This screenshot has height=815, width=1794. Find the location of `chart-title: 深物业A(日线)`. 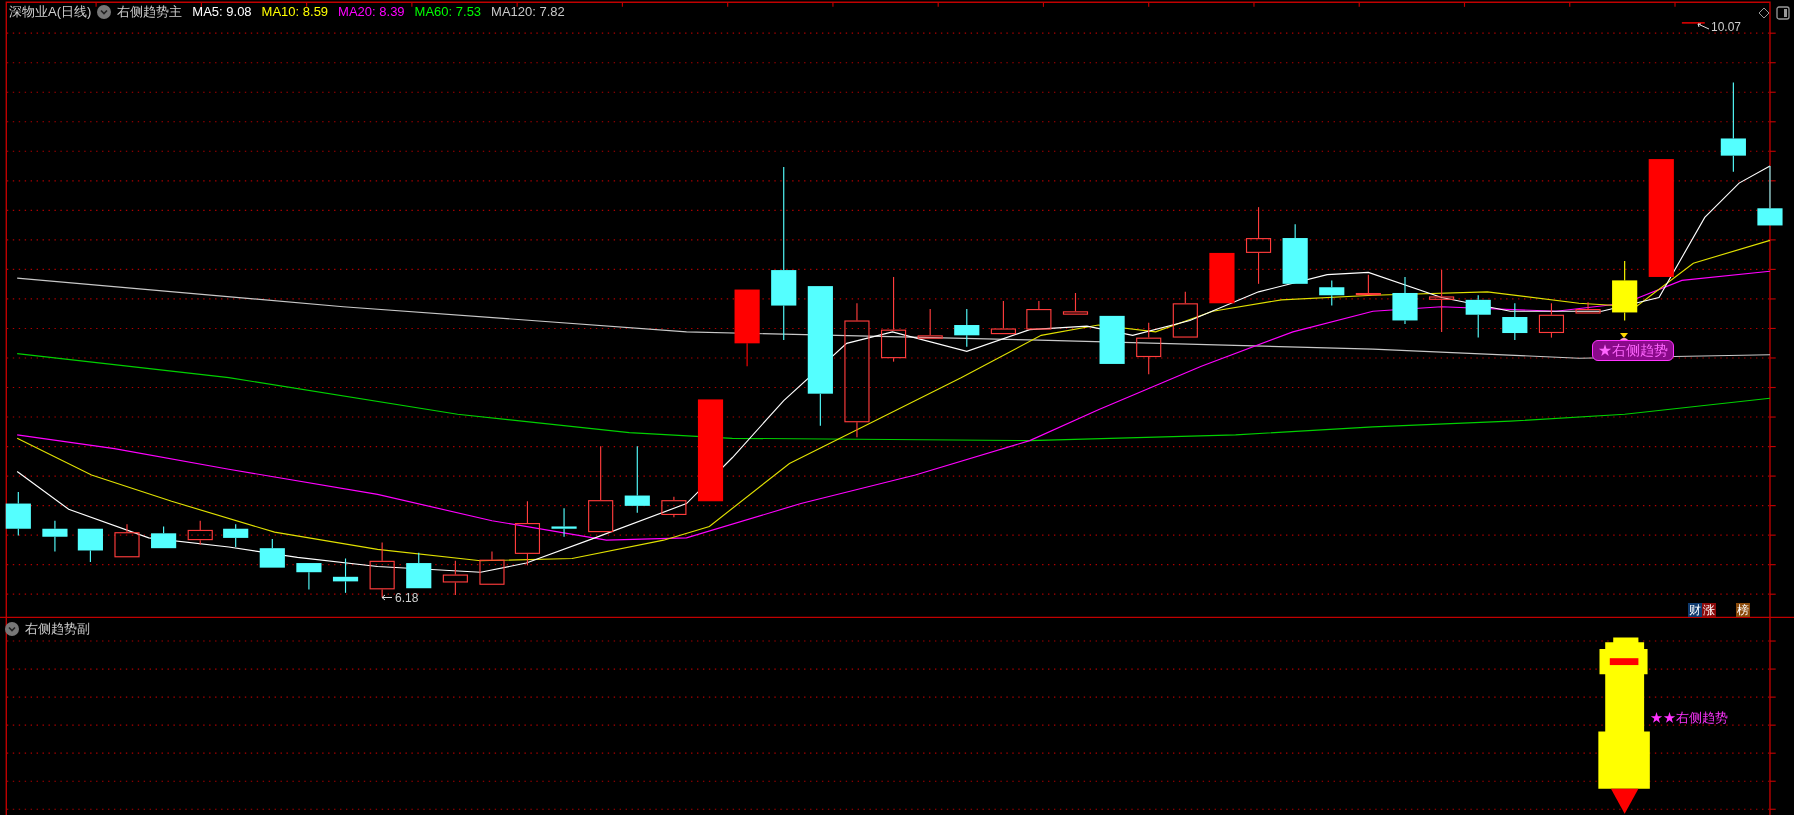

chart-title: 深物业A(日线) is located at coordinates (50, 12).